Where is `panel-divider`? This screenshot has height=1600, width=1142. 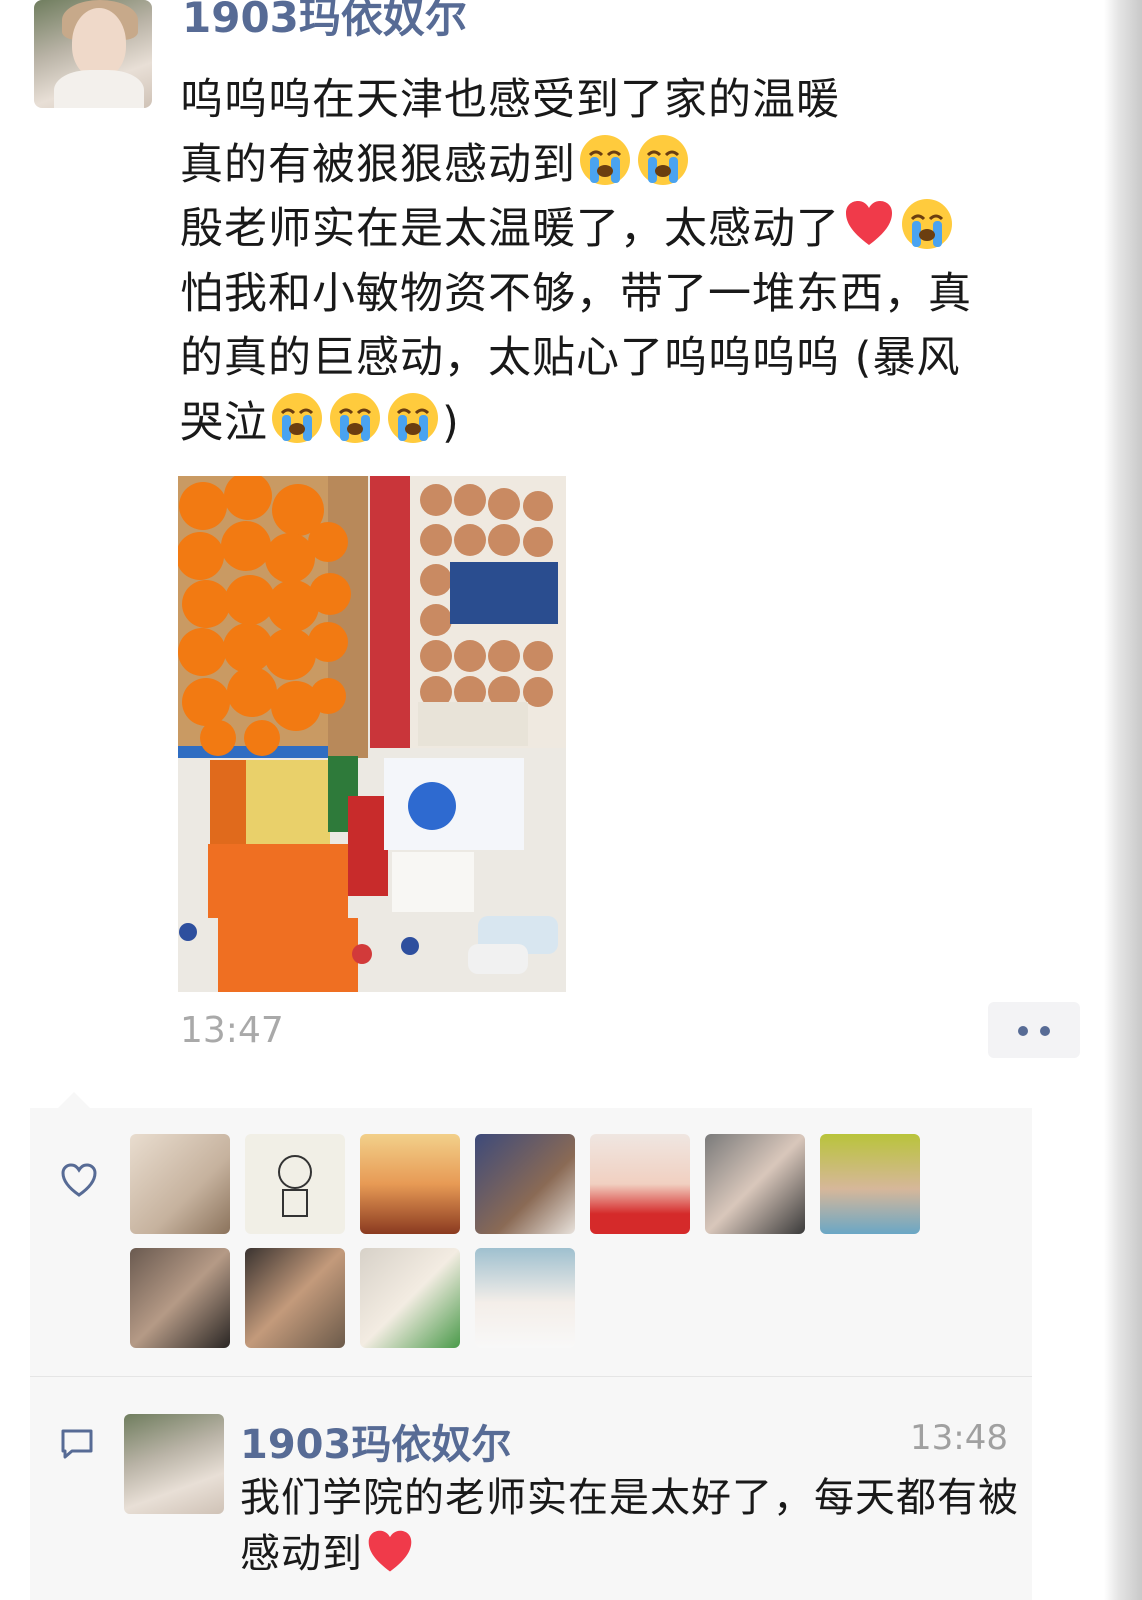 panel-divider is located at coordinates (531, 1376).